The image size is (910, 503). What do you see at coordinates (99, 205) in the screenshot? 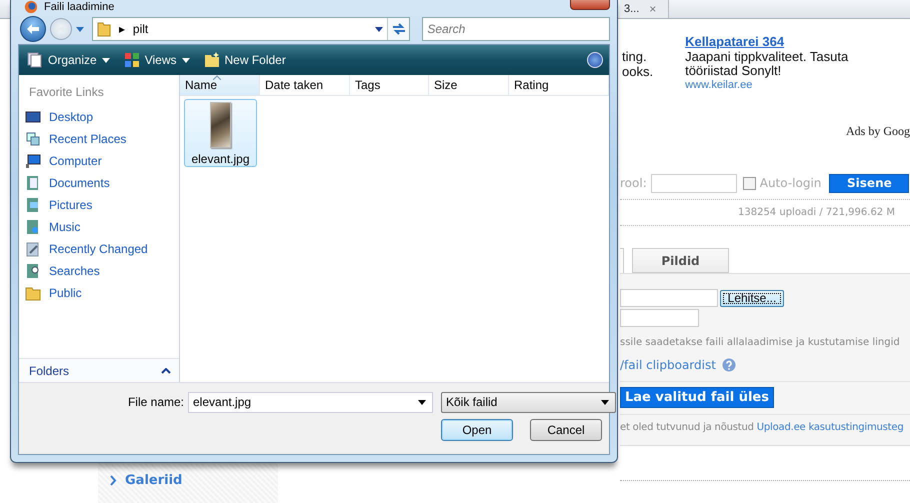
I see `favorite-link: Pictures` at bounding box center [99, 205].